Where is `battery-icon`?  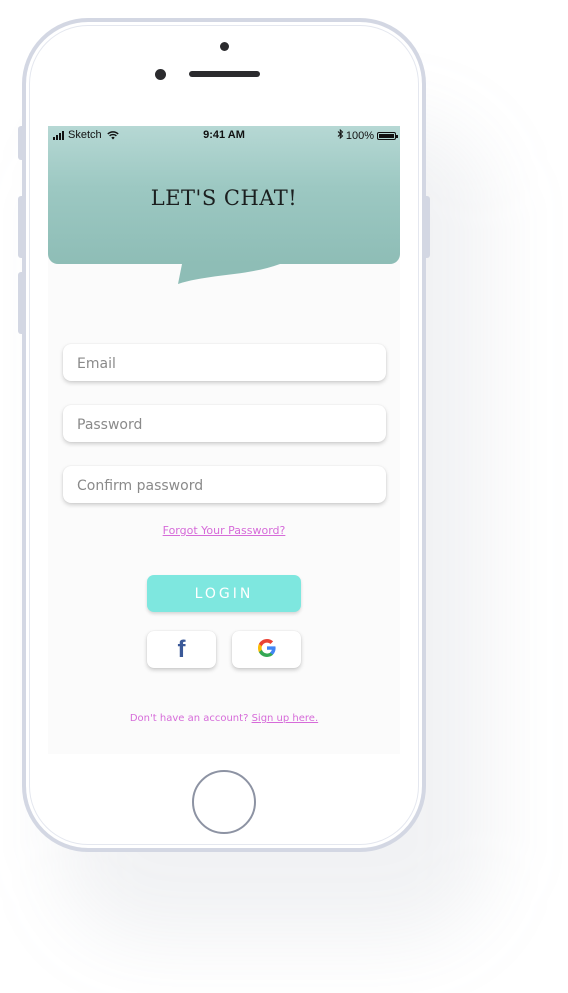 battery-icon is located at coordinates (387, 135).